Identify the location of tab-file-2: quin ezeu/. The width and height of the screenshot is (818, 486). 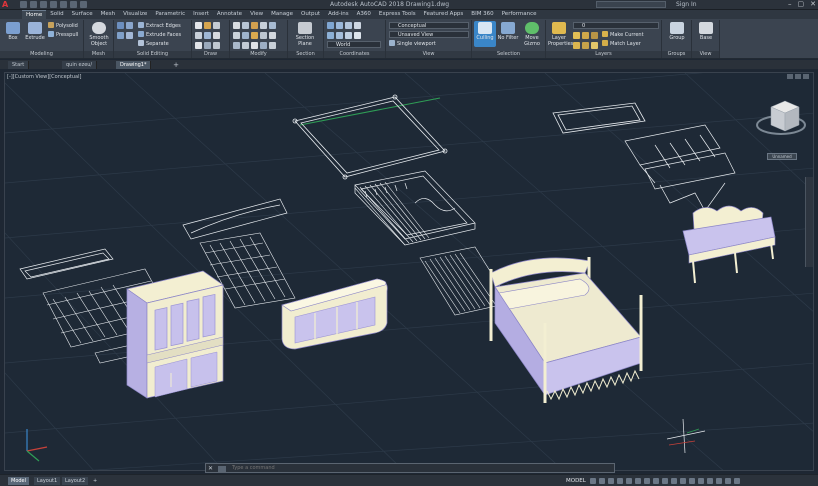
(80, 65).